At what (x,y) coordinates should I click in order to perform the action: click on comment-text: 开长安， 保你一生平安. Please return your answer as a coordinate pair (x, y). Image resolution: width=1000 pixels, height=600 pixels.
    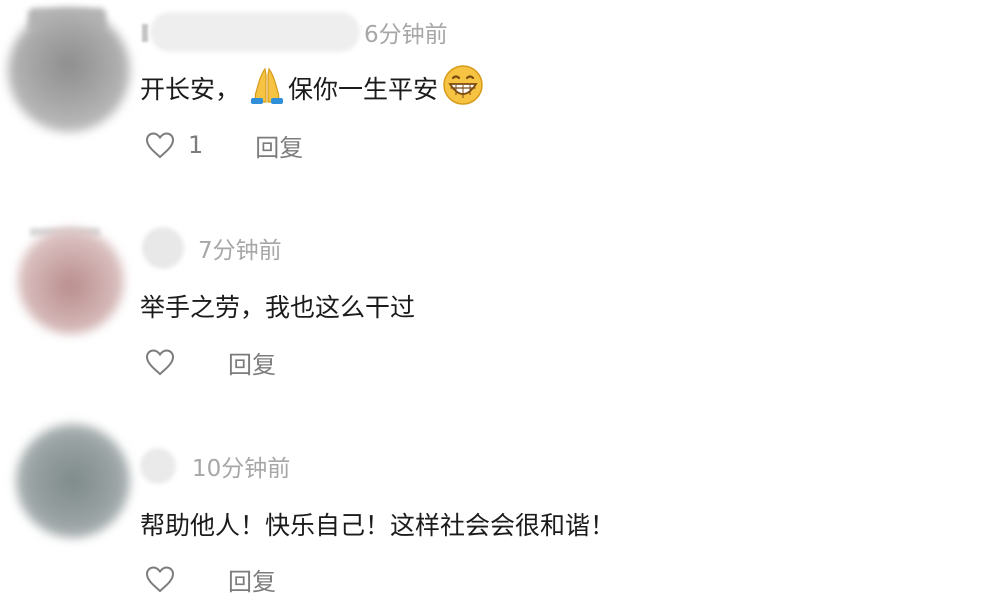
    Looking at the image, I should click on (312, 88).